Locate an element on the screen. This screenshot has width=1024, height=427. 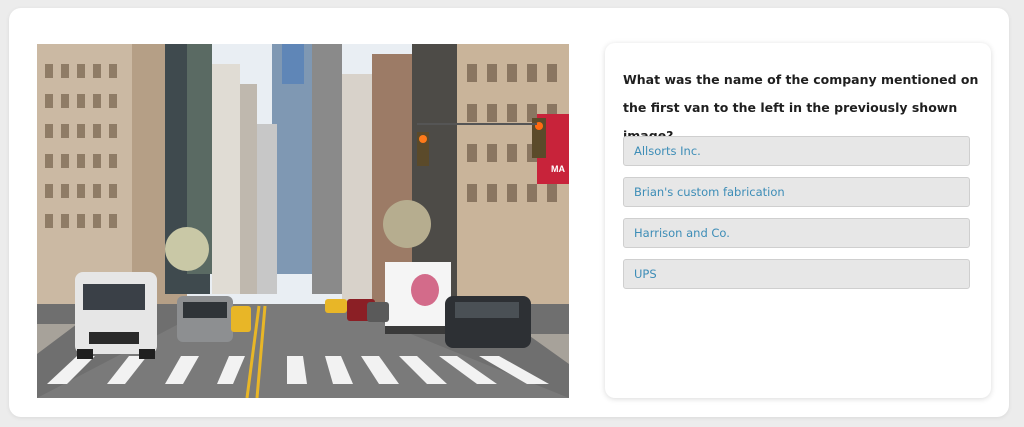
banner-text: MA is located at coordinates (558, 169).